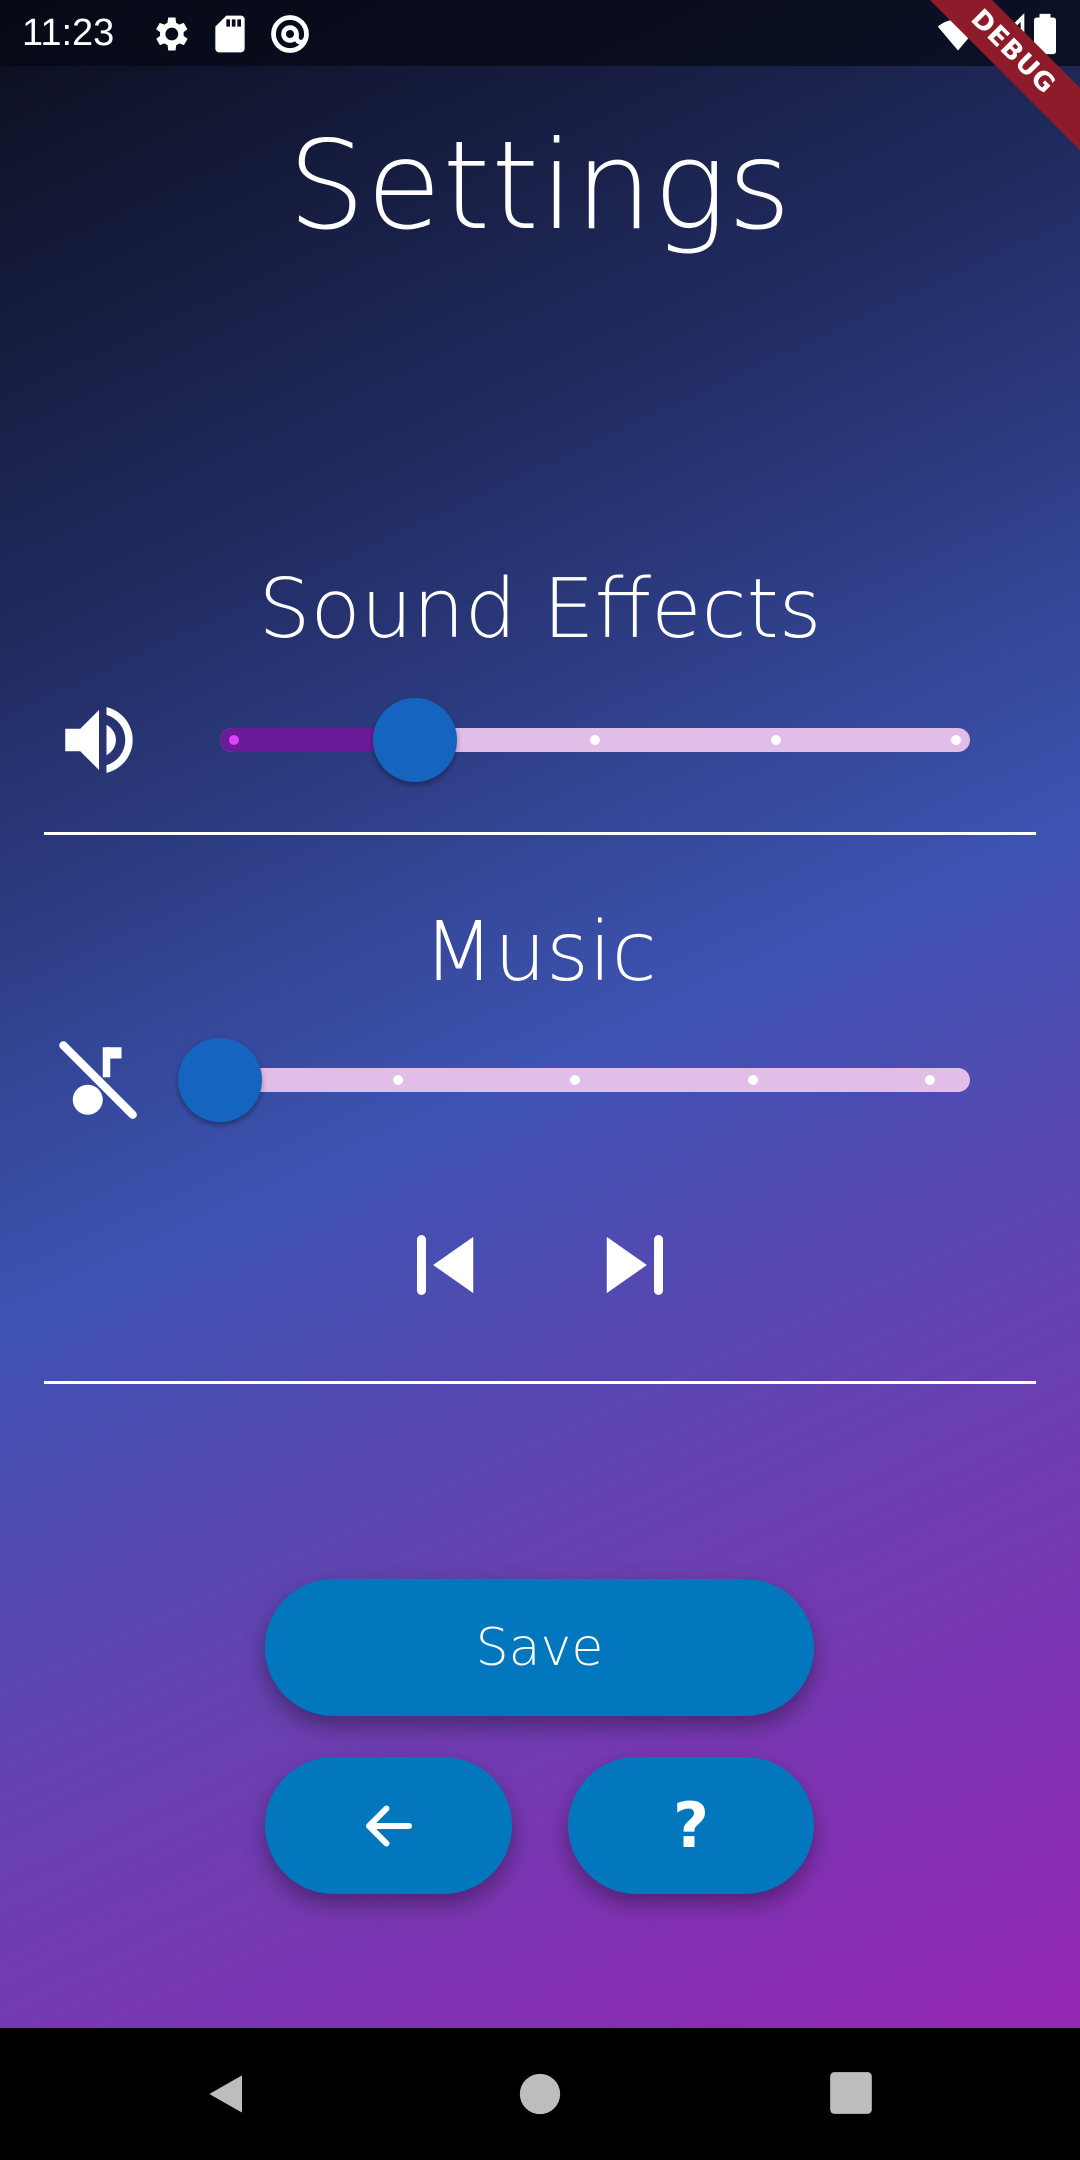 The width and height of the screenshot is (1080, 2160). What do you see at coordinates (851, 2093) in the screenshot?
I see `recents-square-icon` at bounding box center [851, 2093].